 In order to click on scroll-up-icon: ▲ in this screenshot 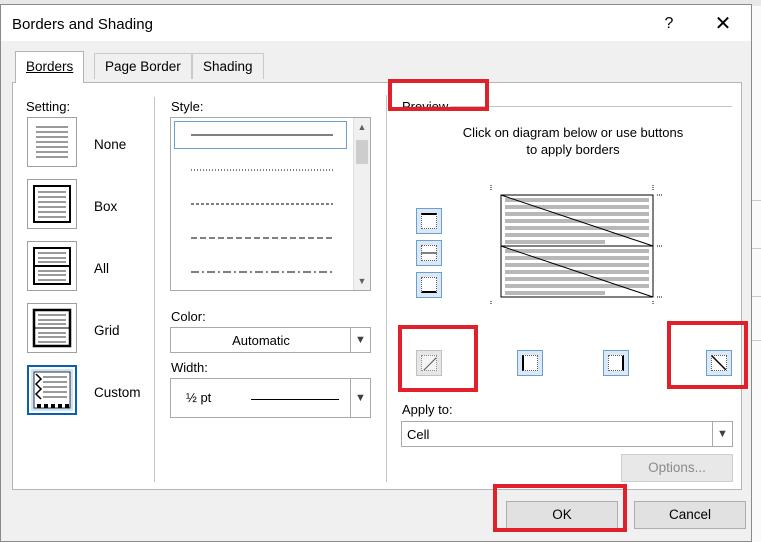, I will do `click(362, 127)`.